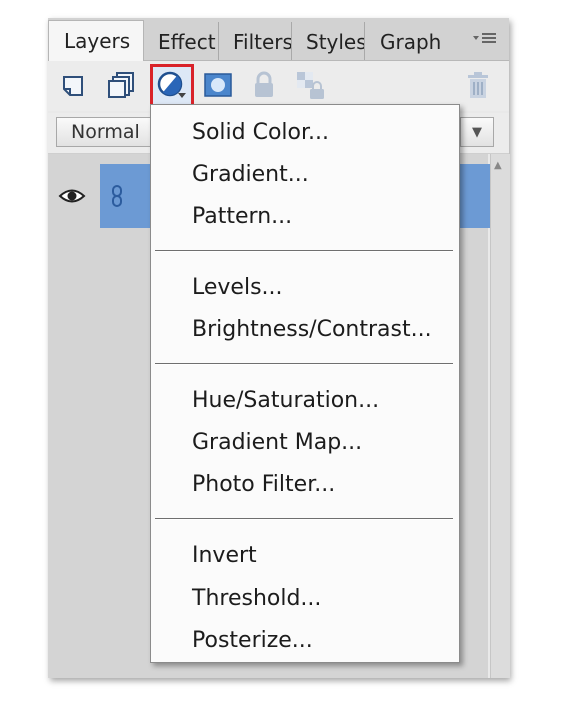 The height and width of the screenshot is (705, 568). Describe the element at coordinates (403, 41) in the screenshot. I see `tab-graphics: Graph` at that location.